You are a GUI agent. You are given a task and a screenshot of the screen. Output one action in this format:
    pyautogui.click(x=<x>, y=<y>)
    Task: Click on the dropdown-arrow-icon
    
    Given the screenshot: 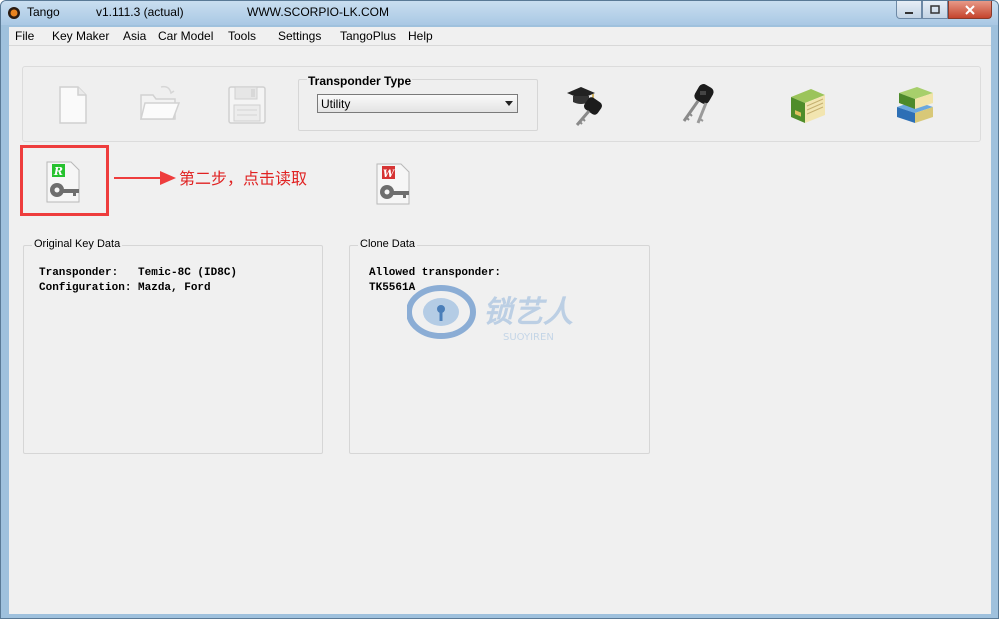 What is the action you would take?
    pyautogui.click(x=509, y=103)
    